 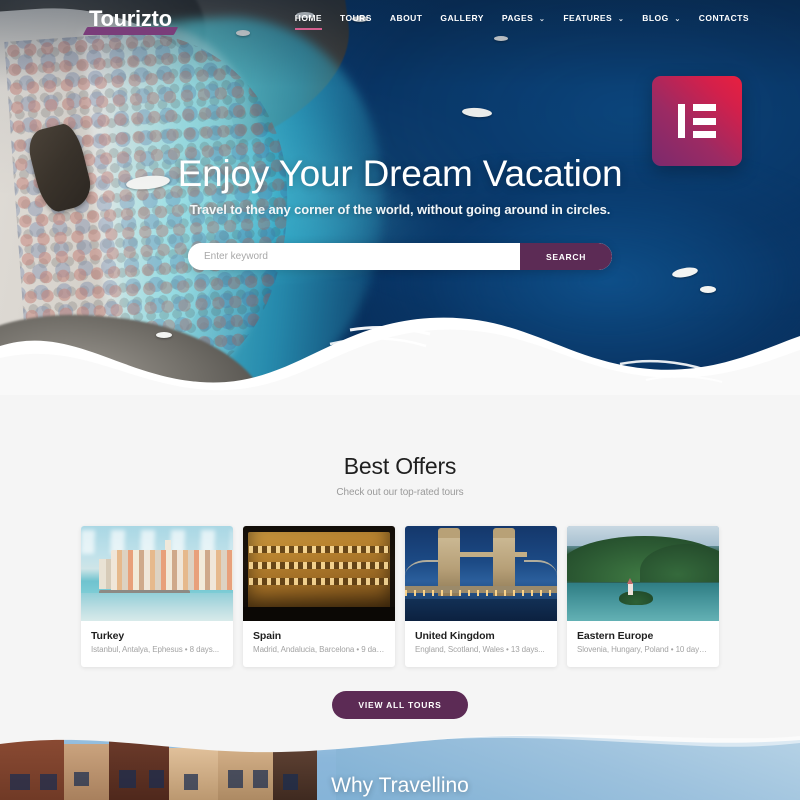 What do you see at coordinates (566, 256) in the screenshot?
I see `search-button: SEARCH` at bounding box center [566, 256].